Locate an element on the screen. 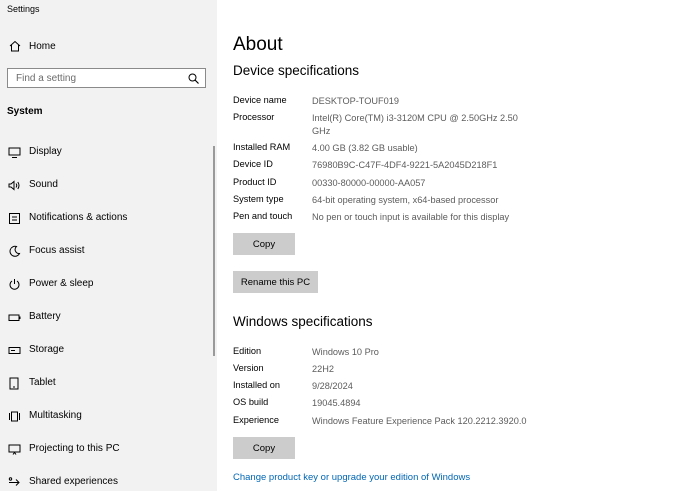  search-box is located at coordinates (106, 78).